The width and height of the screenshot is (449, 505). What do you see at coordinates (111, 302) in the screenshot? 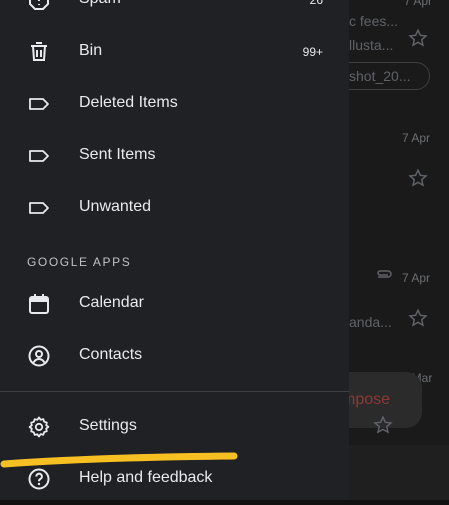
I see `drawer-item-label: Calendar` at bounding box center [111, 302].